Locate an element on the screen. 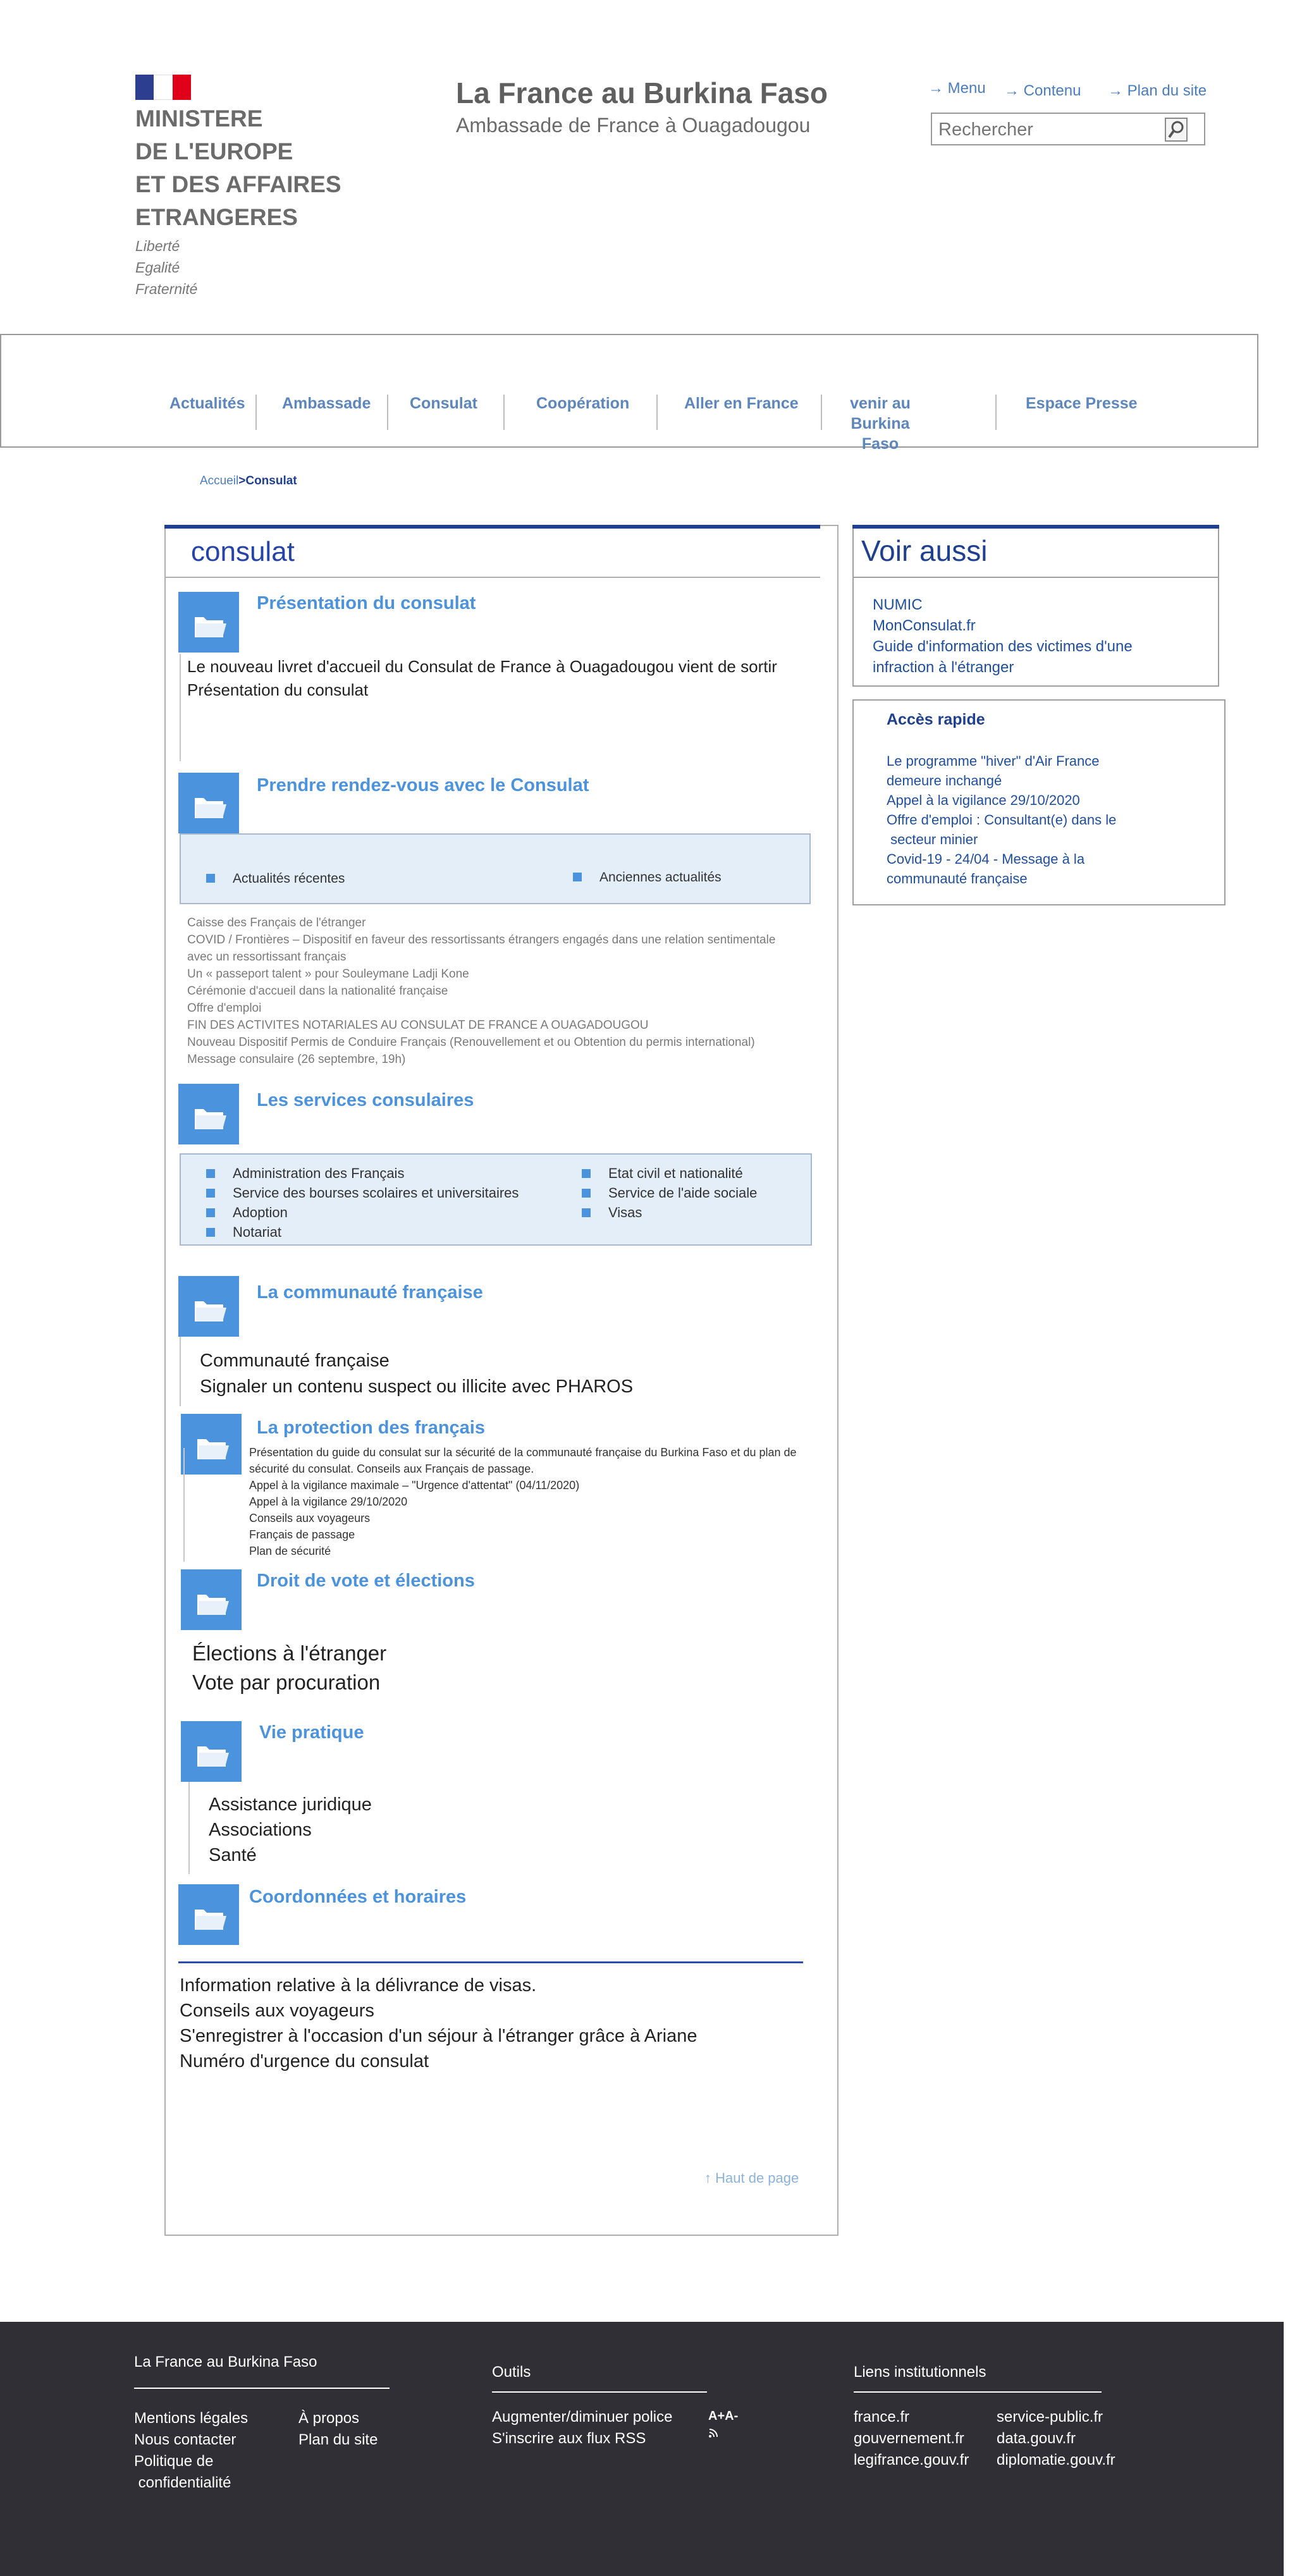  flag-white-band is located at coordinates (163, 87).